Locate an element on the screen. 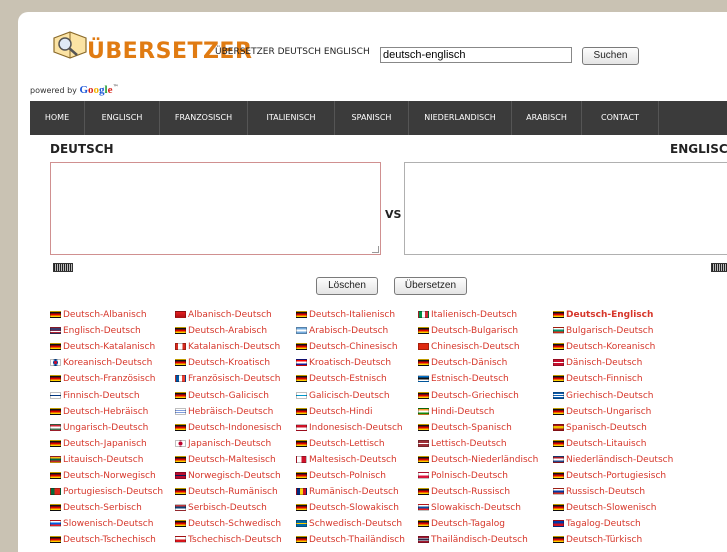  language-pair-link: Deutsch-Estnisch is located at coordinates (341, 379).